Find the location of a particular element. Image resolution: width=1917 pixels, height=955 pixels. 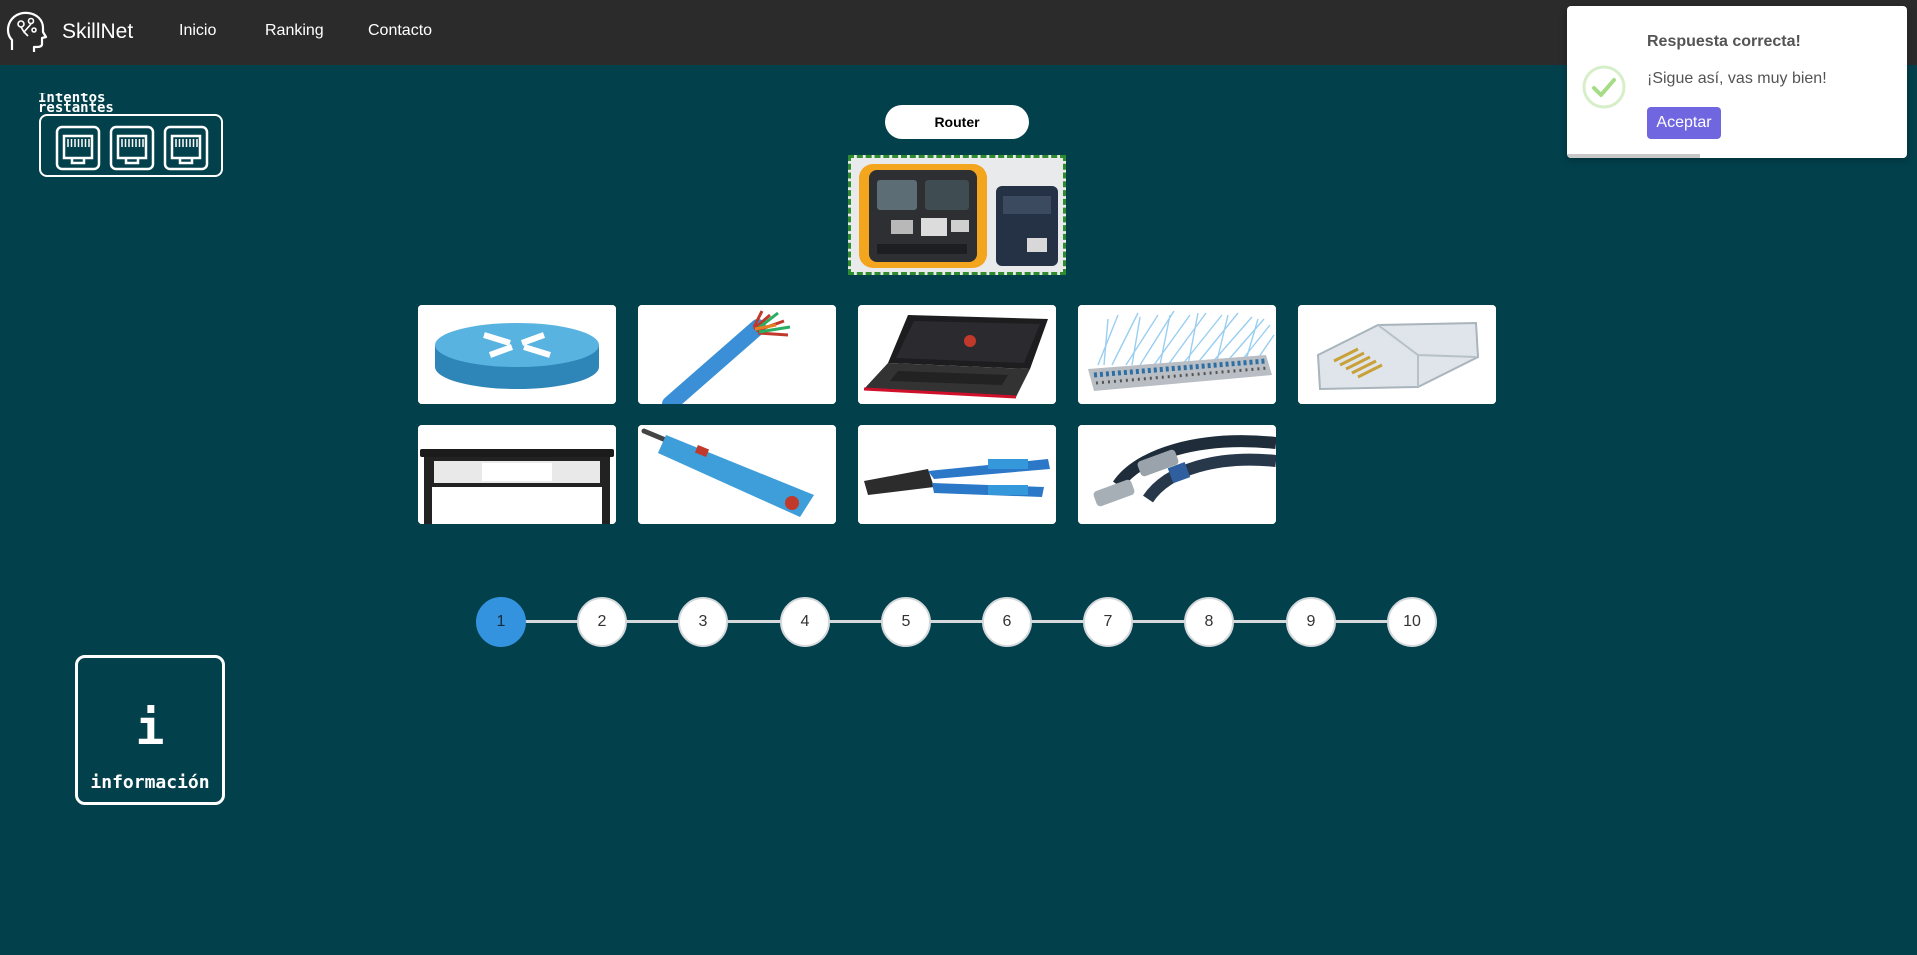

option-card-laptop is located at coordinates (957, 354).